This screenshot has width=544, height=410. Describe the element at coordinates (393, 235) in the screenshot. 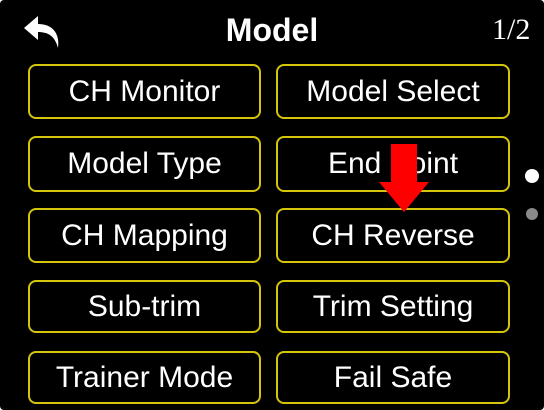

I see `ch-reverse-button: CH Reverse` at that location.